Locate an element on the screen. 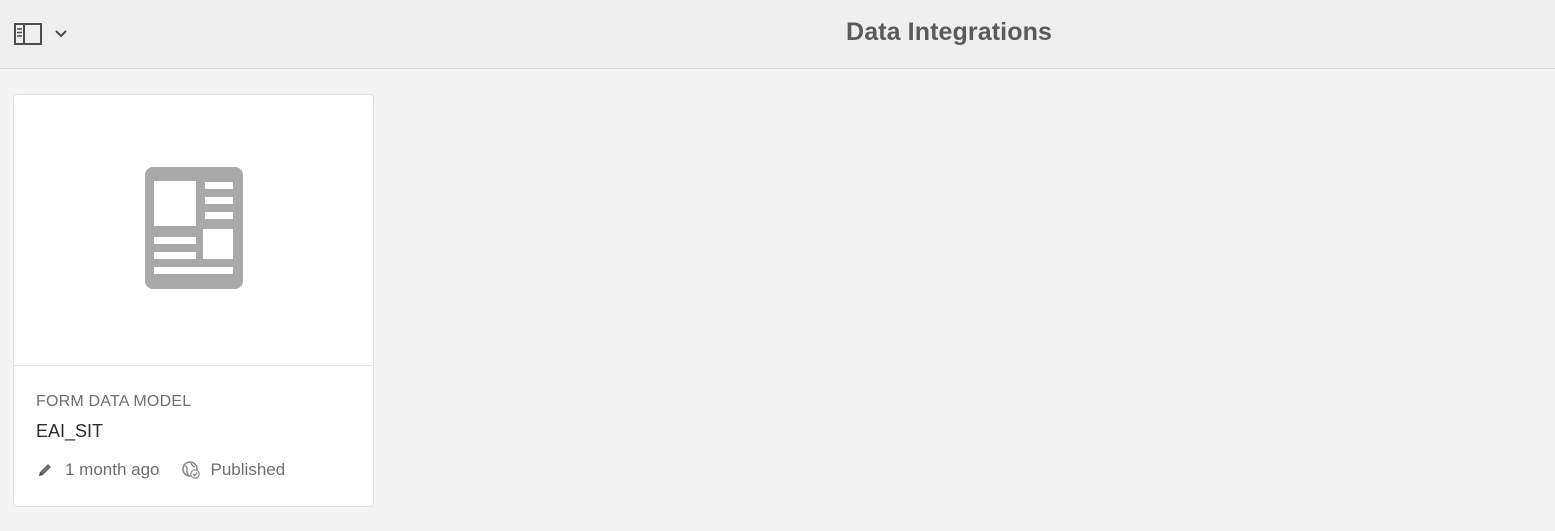 Image resolution: width=1555 pixels, height=531 pixels. pencil-icon is located at coordinates (45, 470).